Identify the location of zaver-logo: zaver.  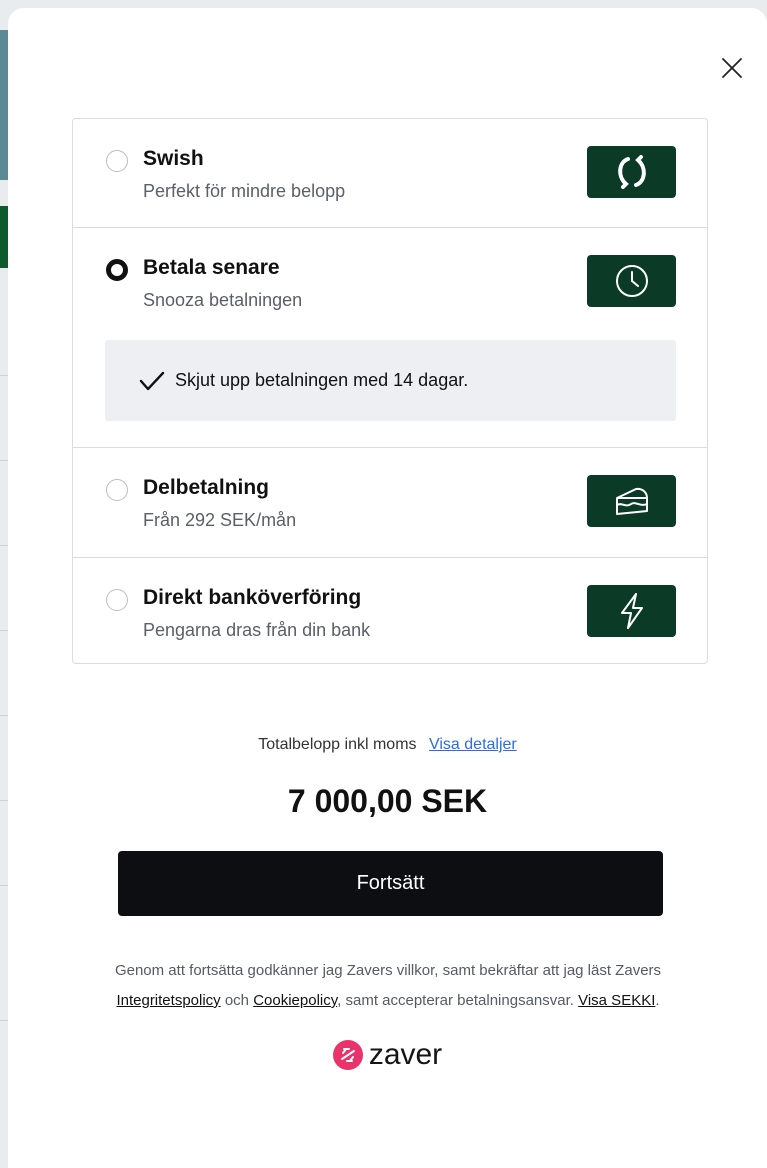
(387, 1055).